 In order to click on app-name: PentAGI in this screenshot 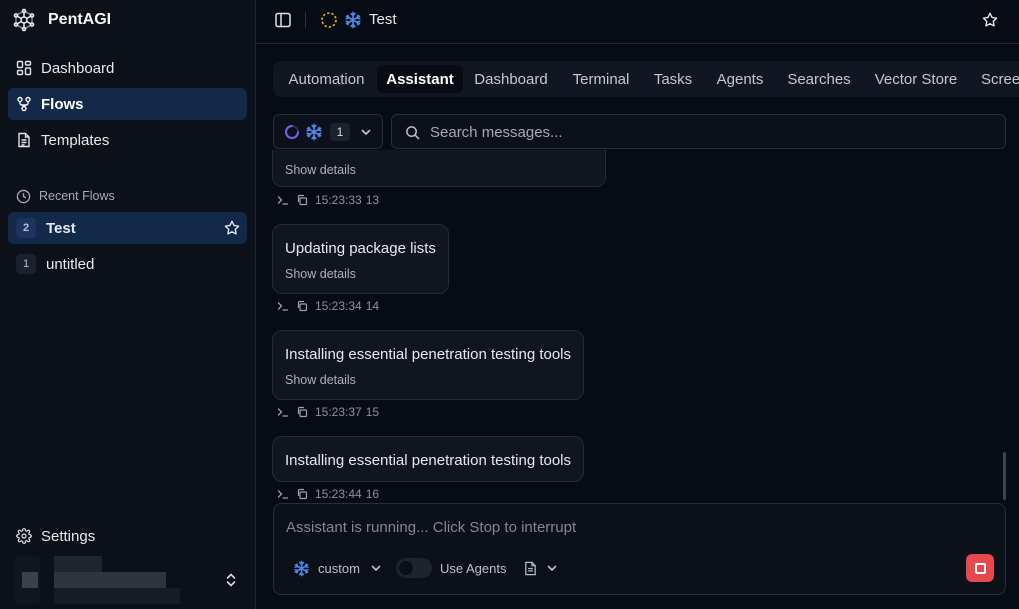, I will do `click(80, 19)`.